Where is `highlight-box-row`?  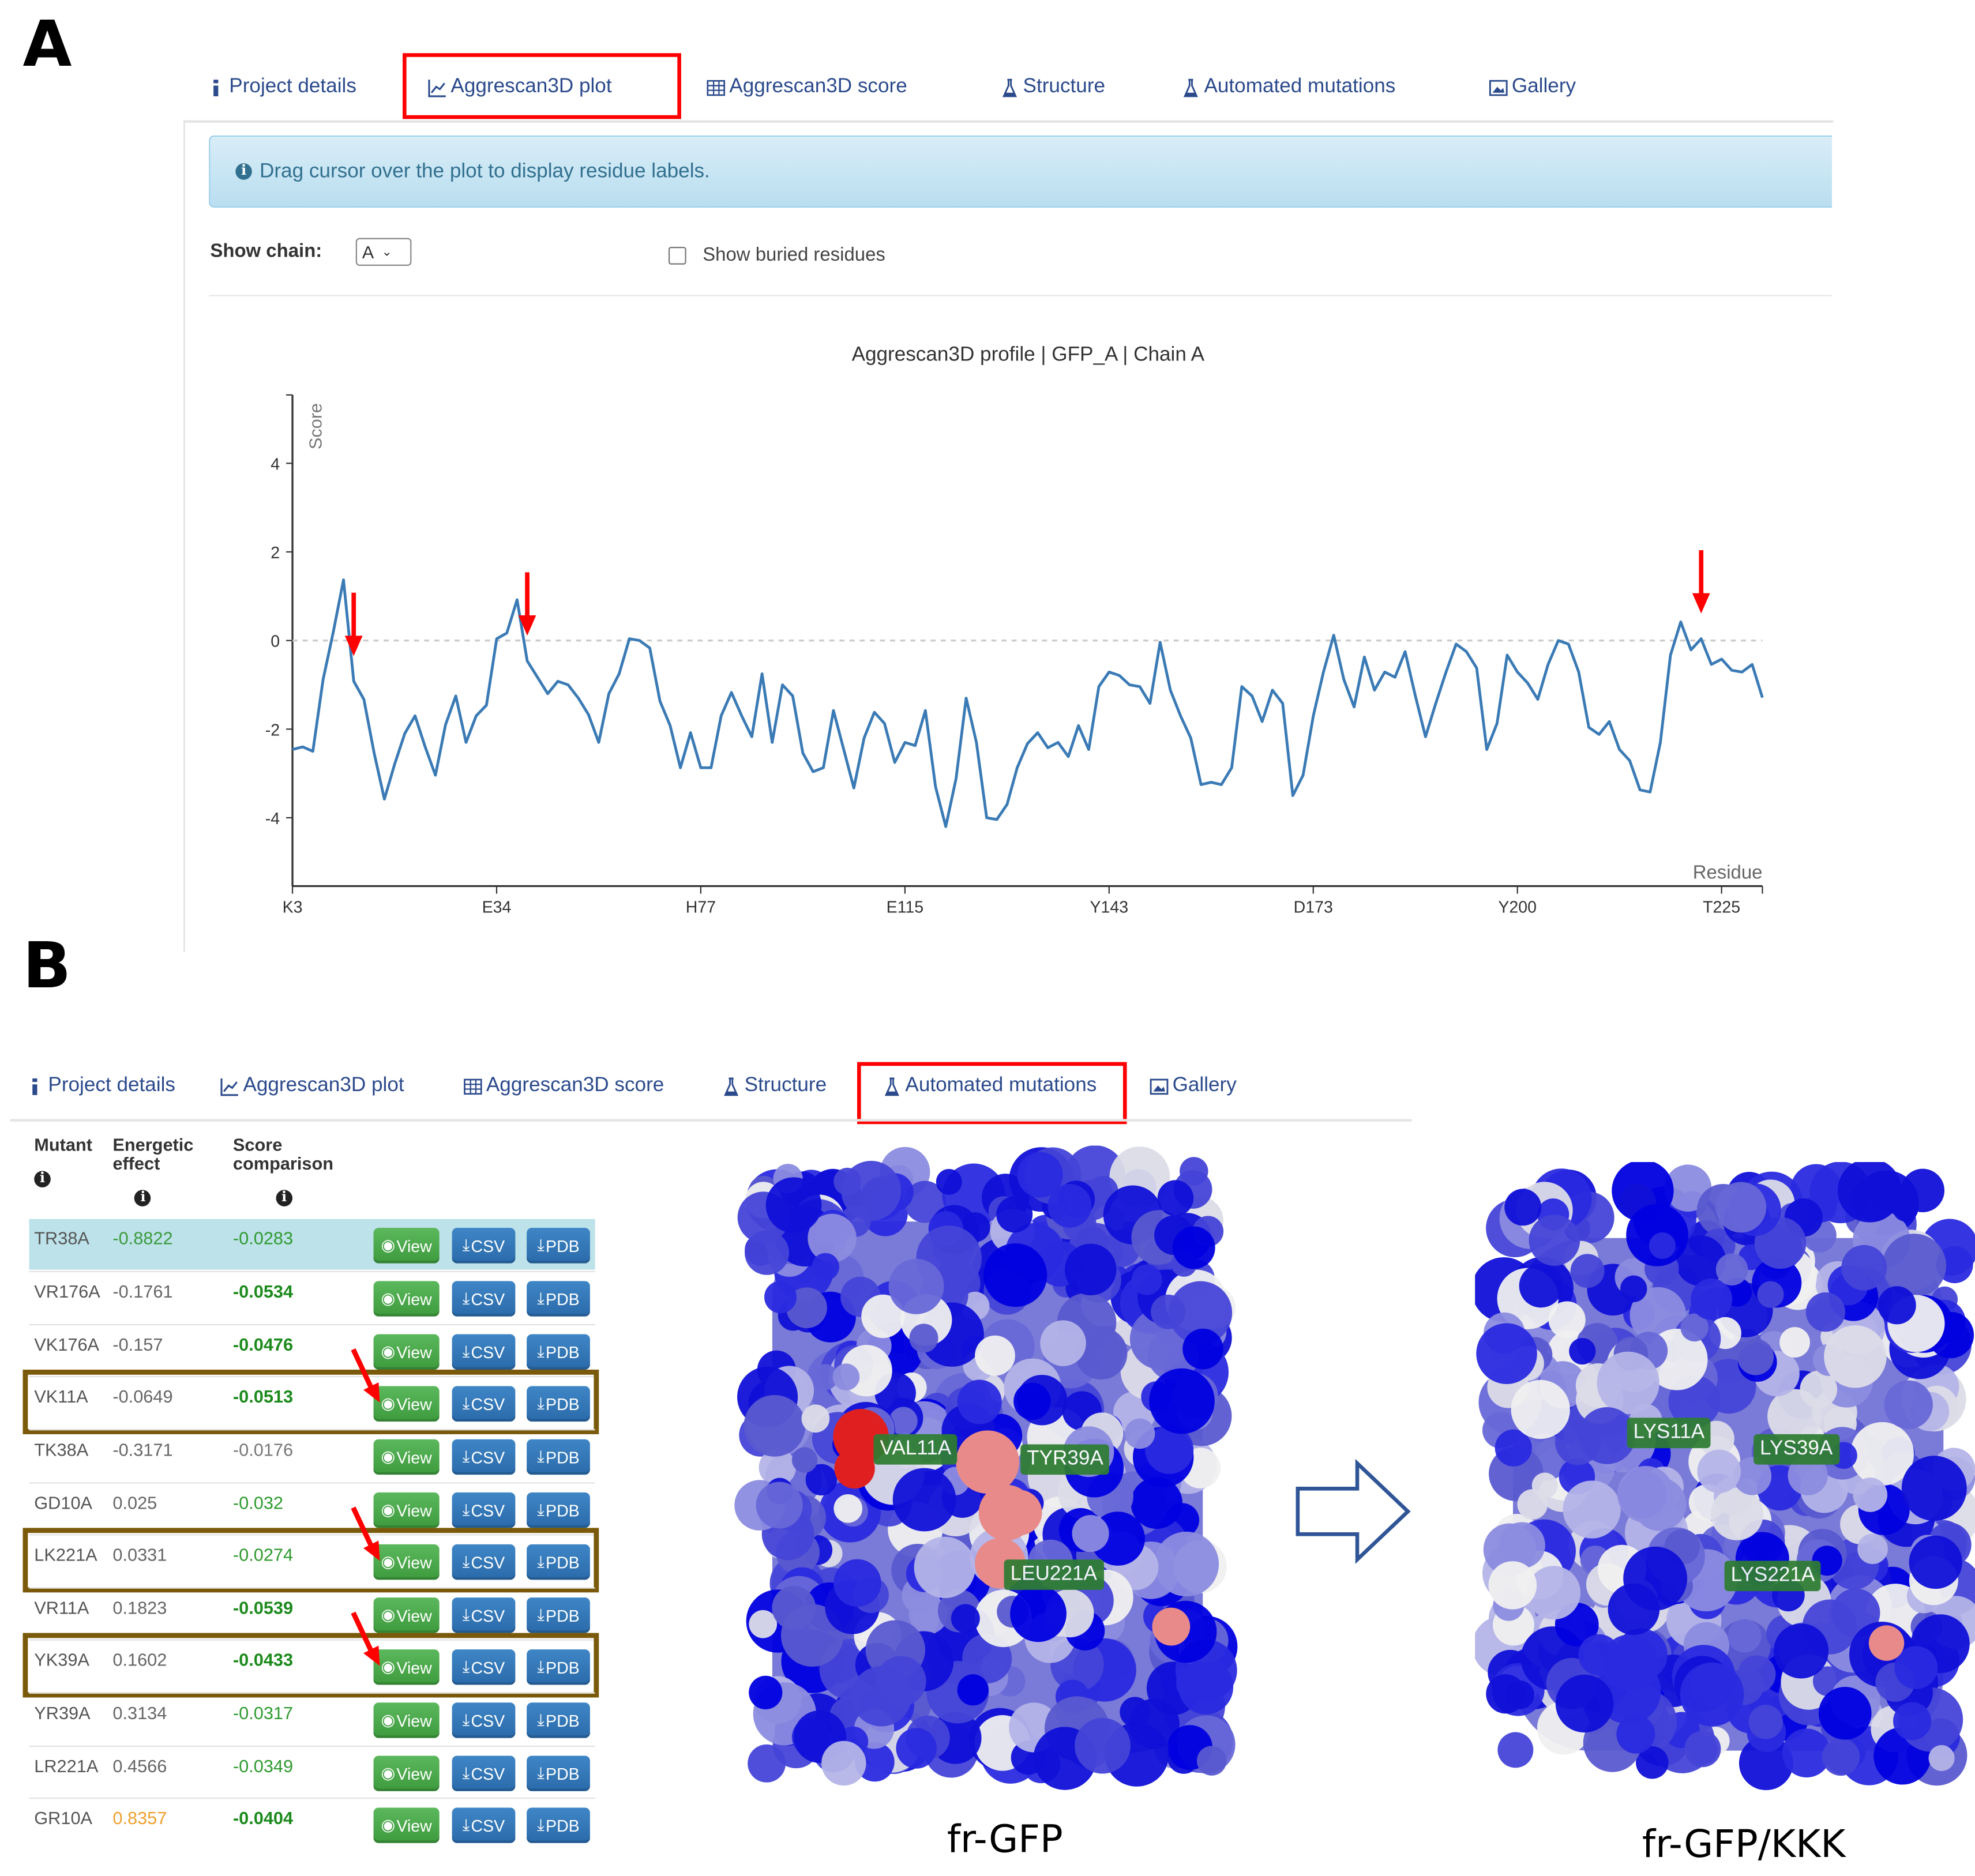 highlight-box-row is located at coordinates (311, 1401).